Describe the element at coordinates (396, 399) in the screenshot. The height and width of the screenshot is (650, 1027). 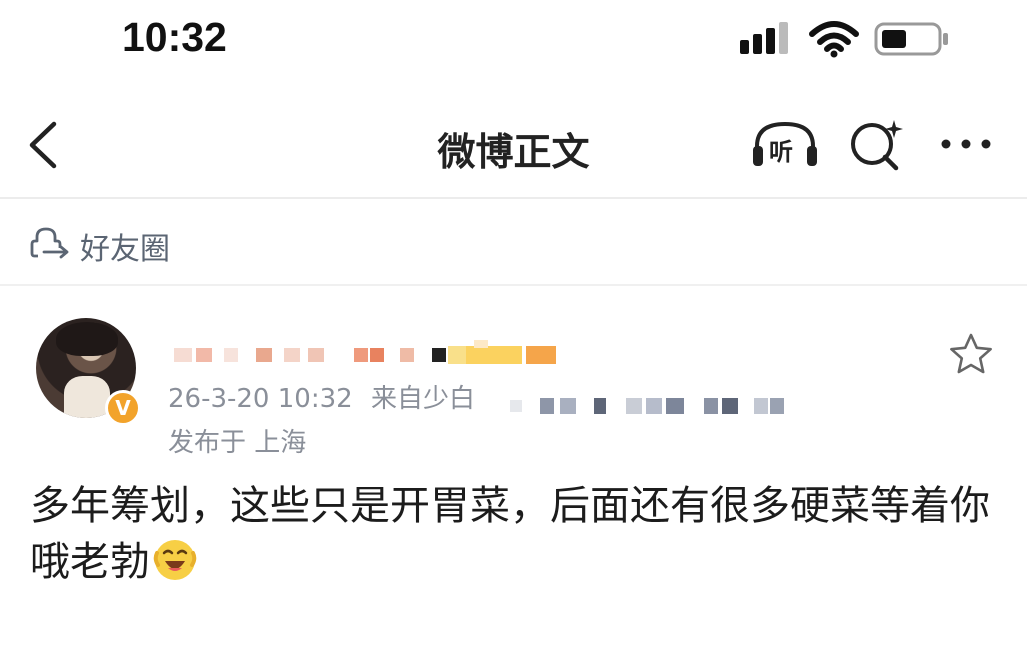
I see `source-prefix: 来自` at that location.